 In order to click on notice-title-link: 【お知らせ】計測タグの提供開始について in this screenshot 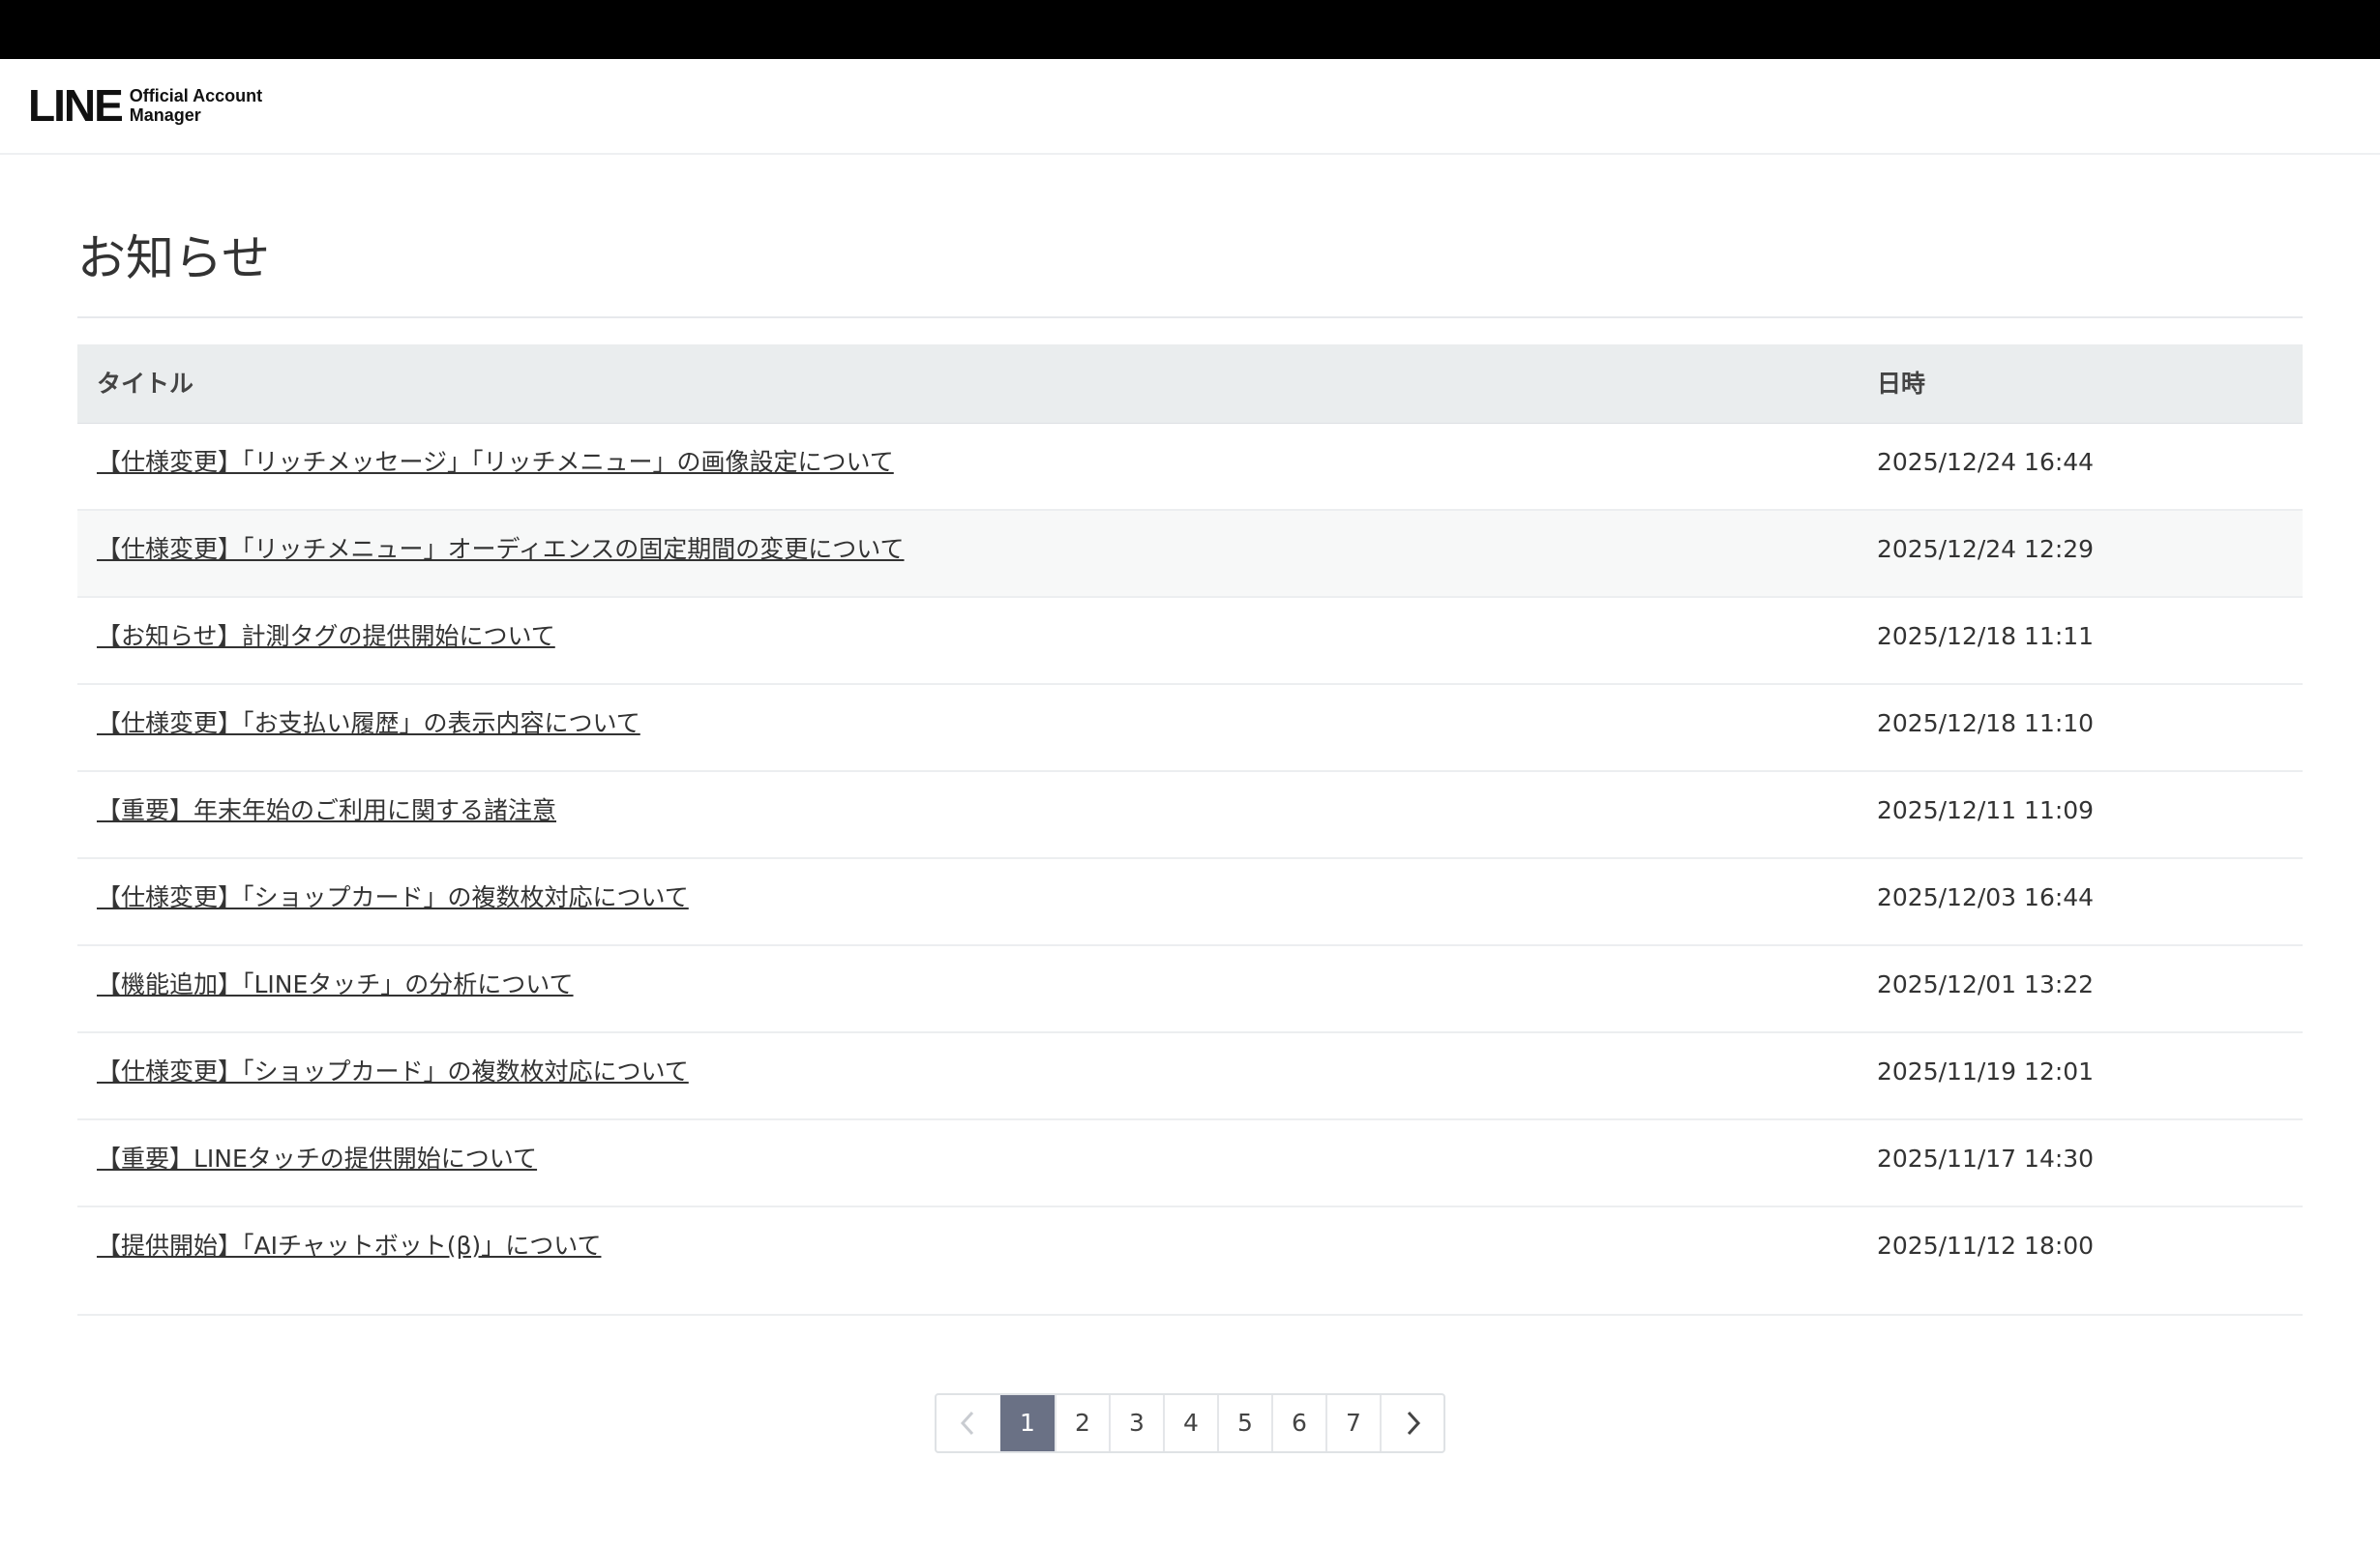, I will do `click(326, 636)`.